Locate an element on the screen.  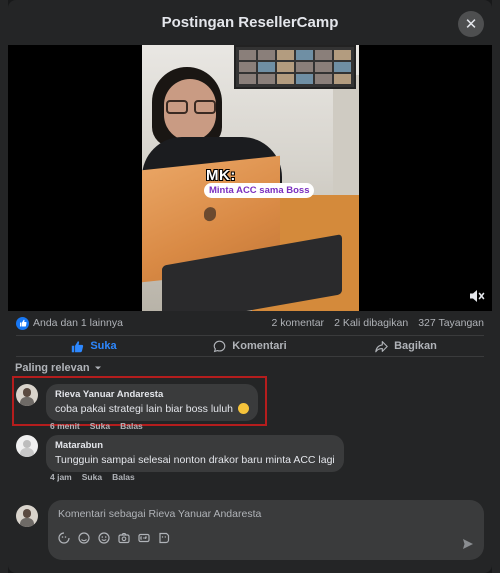
video-overlay-mk: MK: is located at coordinates (221, 175).